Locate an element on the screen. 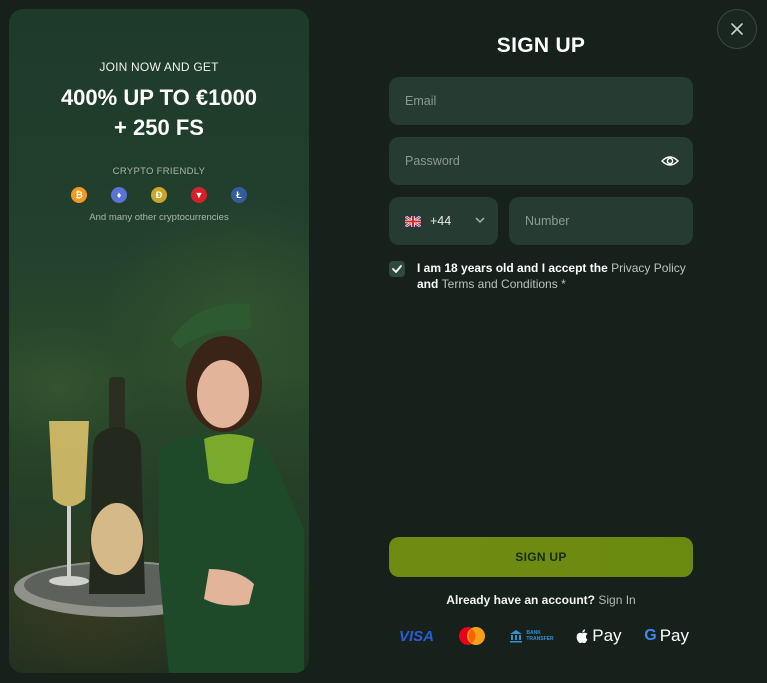  visa-logo: VISA is located at coordinates (416, 636).